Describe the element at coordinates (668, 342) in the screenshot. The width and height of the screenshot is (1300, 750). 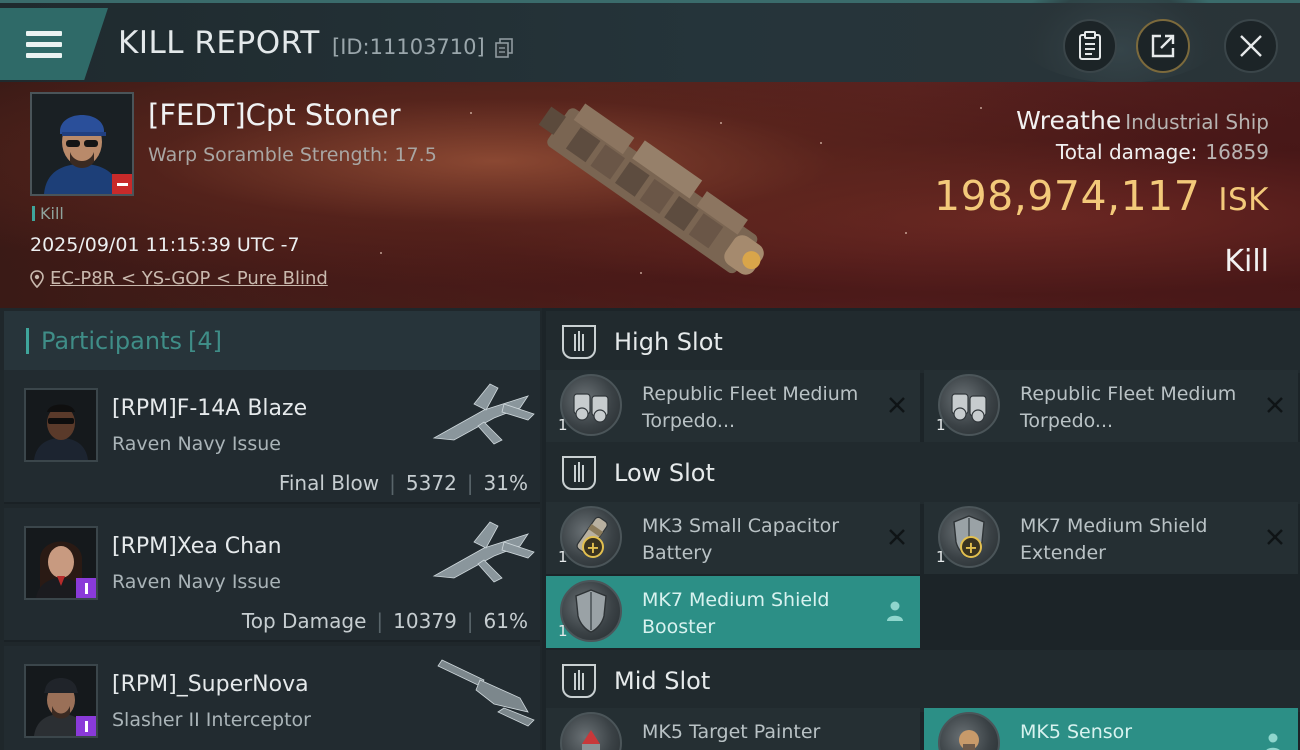
I see `high-slot-label: High Slot` at that location.